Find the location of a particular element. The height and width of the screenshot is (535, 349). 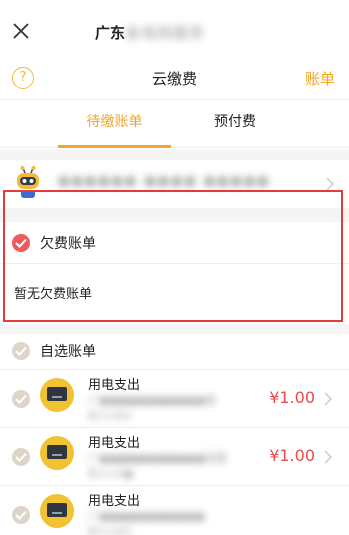

close-icon is located at coordinates (21, 31).